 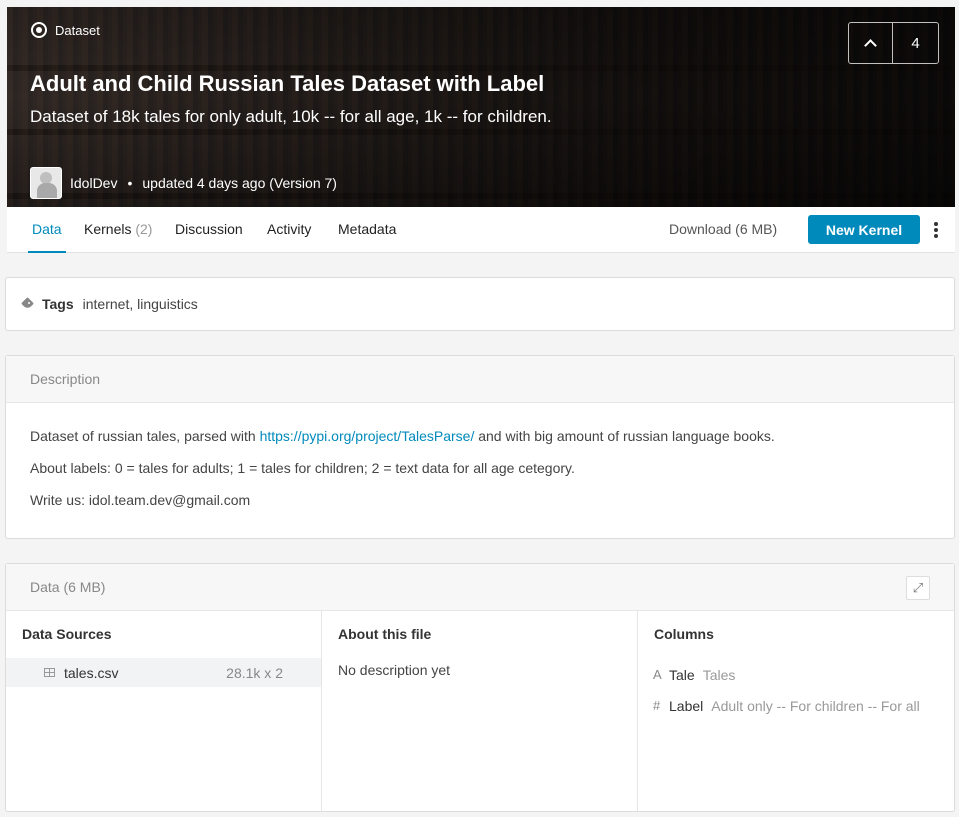 I want to click on upvote-button, so click(x=871, y=43).